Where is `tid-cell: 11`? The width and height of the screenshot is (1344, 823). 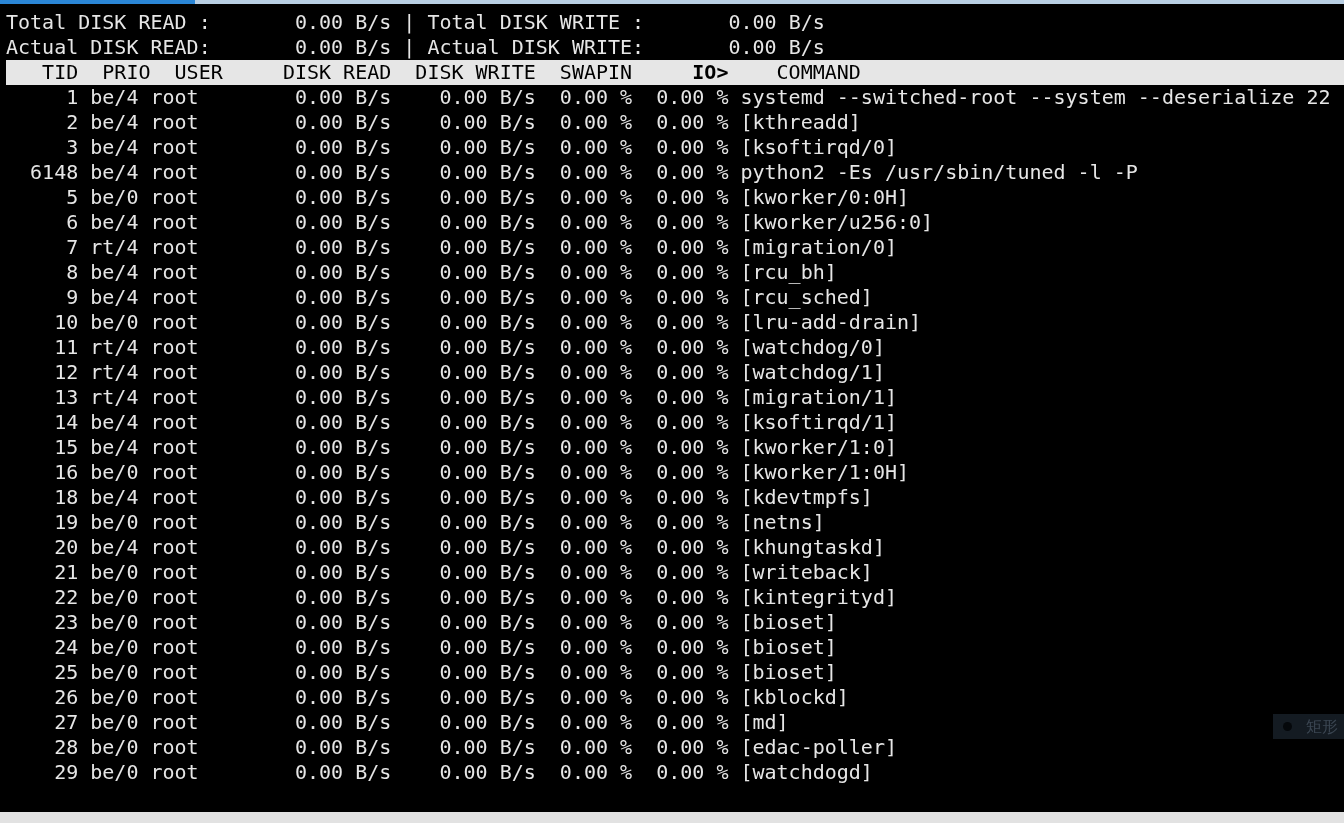 tid-cell: 11 is located at coordinates (66, 347).